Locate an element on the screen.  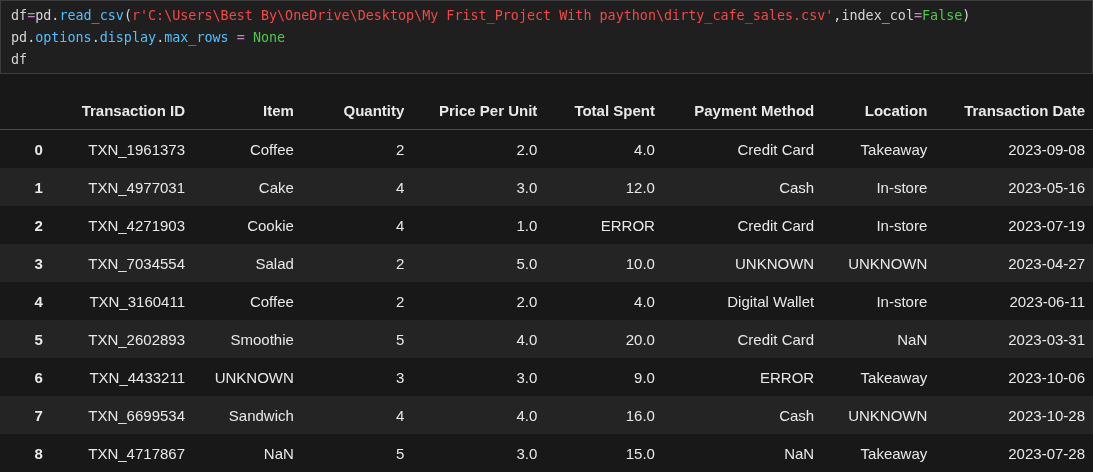
table-cell: Sandwich is located at coordinates (247, 415).